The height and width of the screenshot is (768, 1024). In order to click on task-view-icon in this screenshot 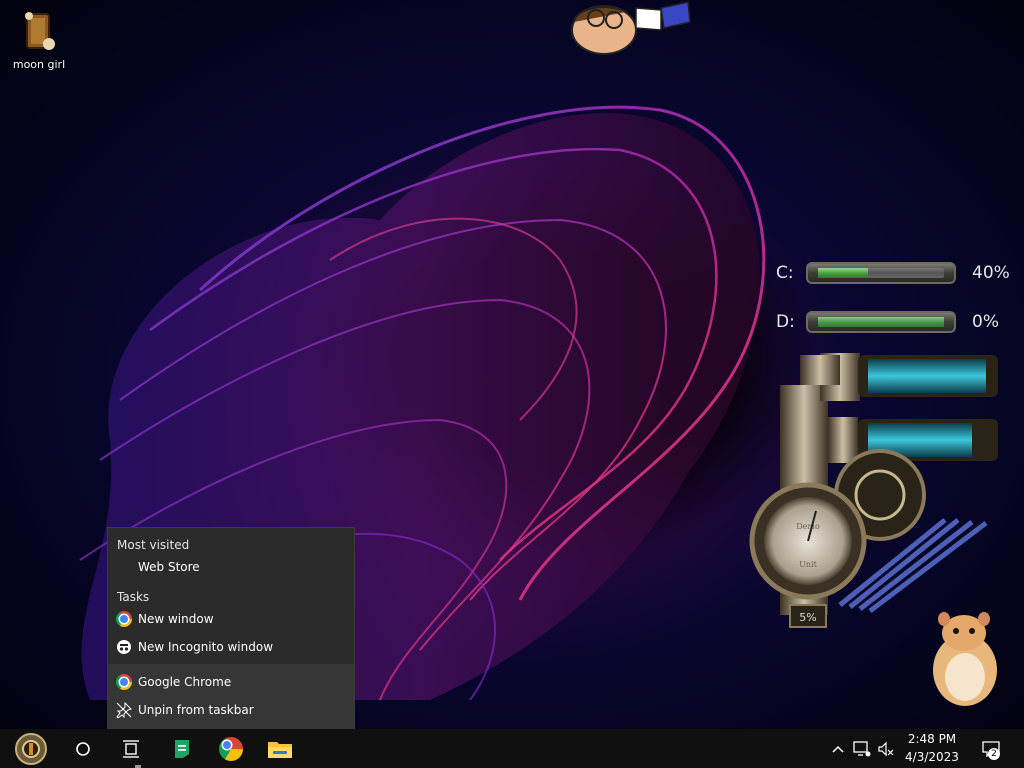, I will do `click(131, 748)`.